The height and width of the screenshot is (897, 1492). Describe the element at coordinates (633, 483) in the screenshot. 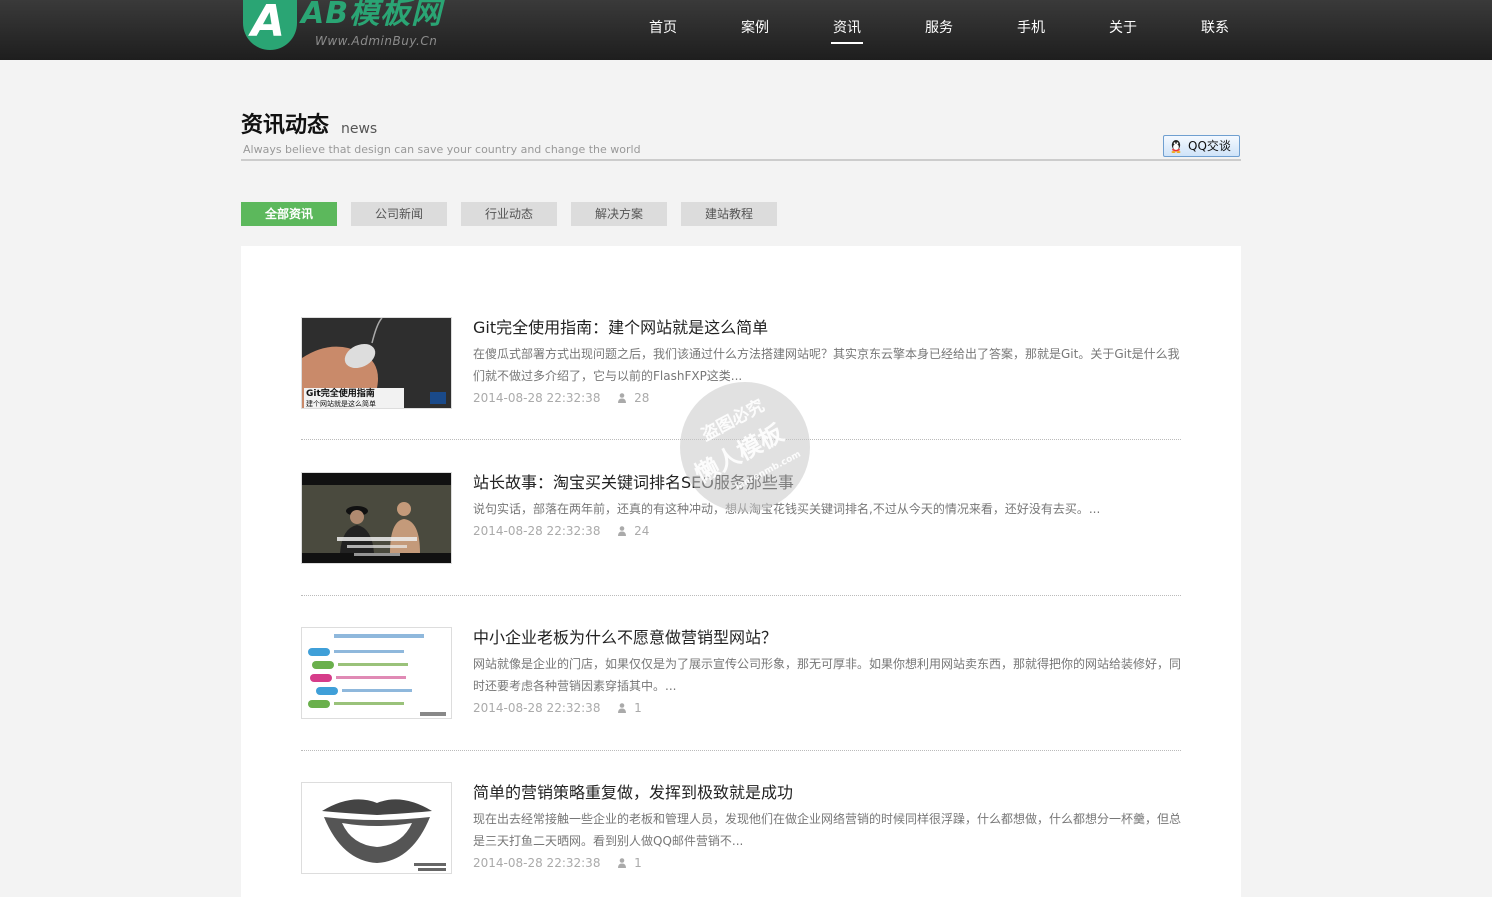

I see `article-title: 站长故事：淘宝买关键词排名SEO服务那些事` at that location.